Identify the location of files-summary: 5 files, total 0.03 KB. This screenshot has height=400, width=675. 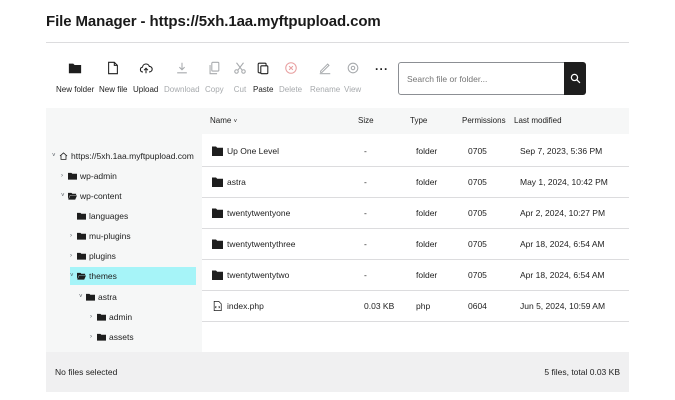
(582, 372).